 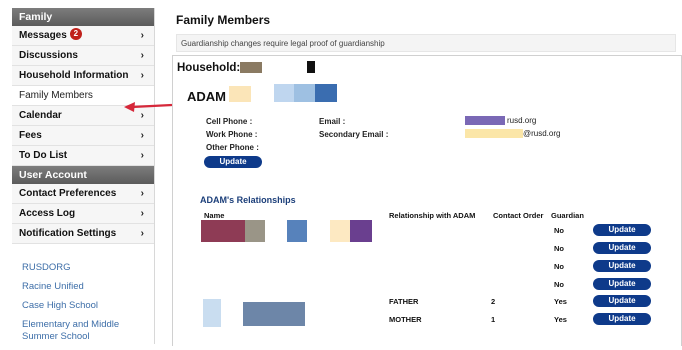 I want to click on sidebar-item-access-log: Access Log ›, so click(x=83, y=214).